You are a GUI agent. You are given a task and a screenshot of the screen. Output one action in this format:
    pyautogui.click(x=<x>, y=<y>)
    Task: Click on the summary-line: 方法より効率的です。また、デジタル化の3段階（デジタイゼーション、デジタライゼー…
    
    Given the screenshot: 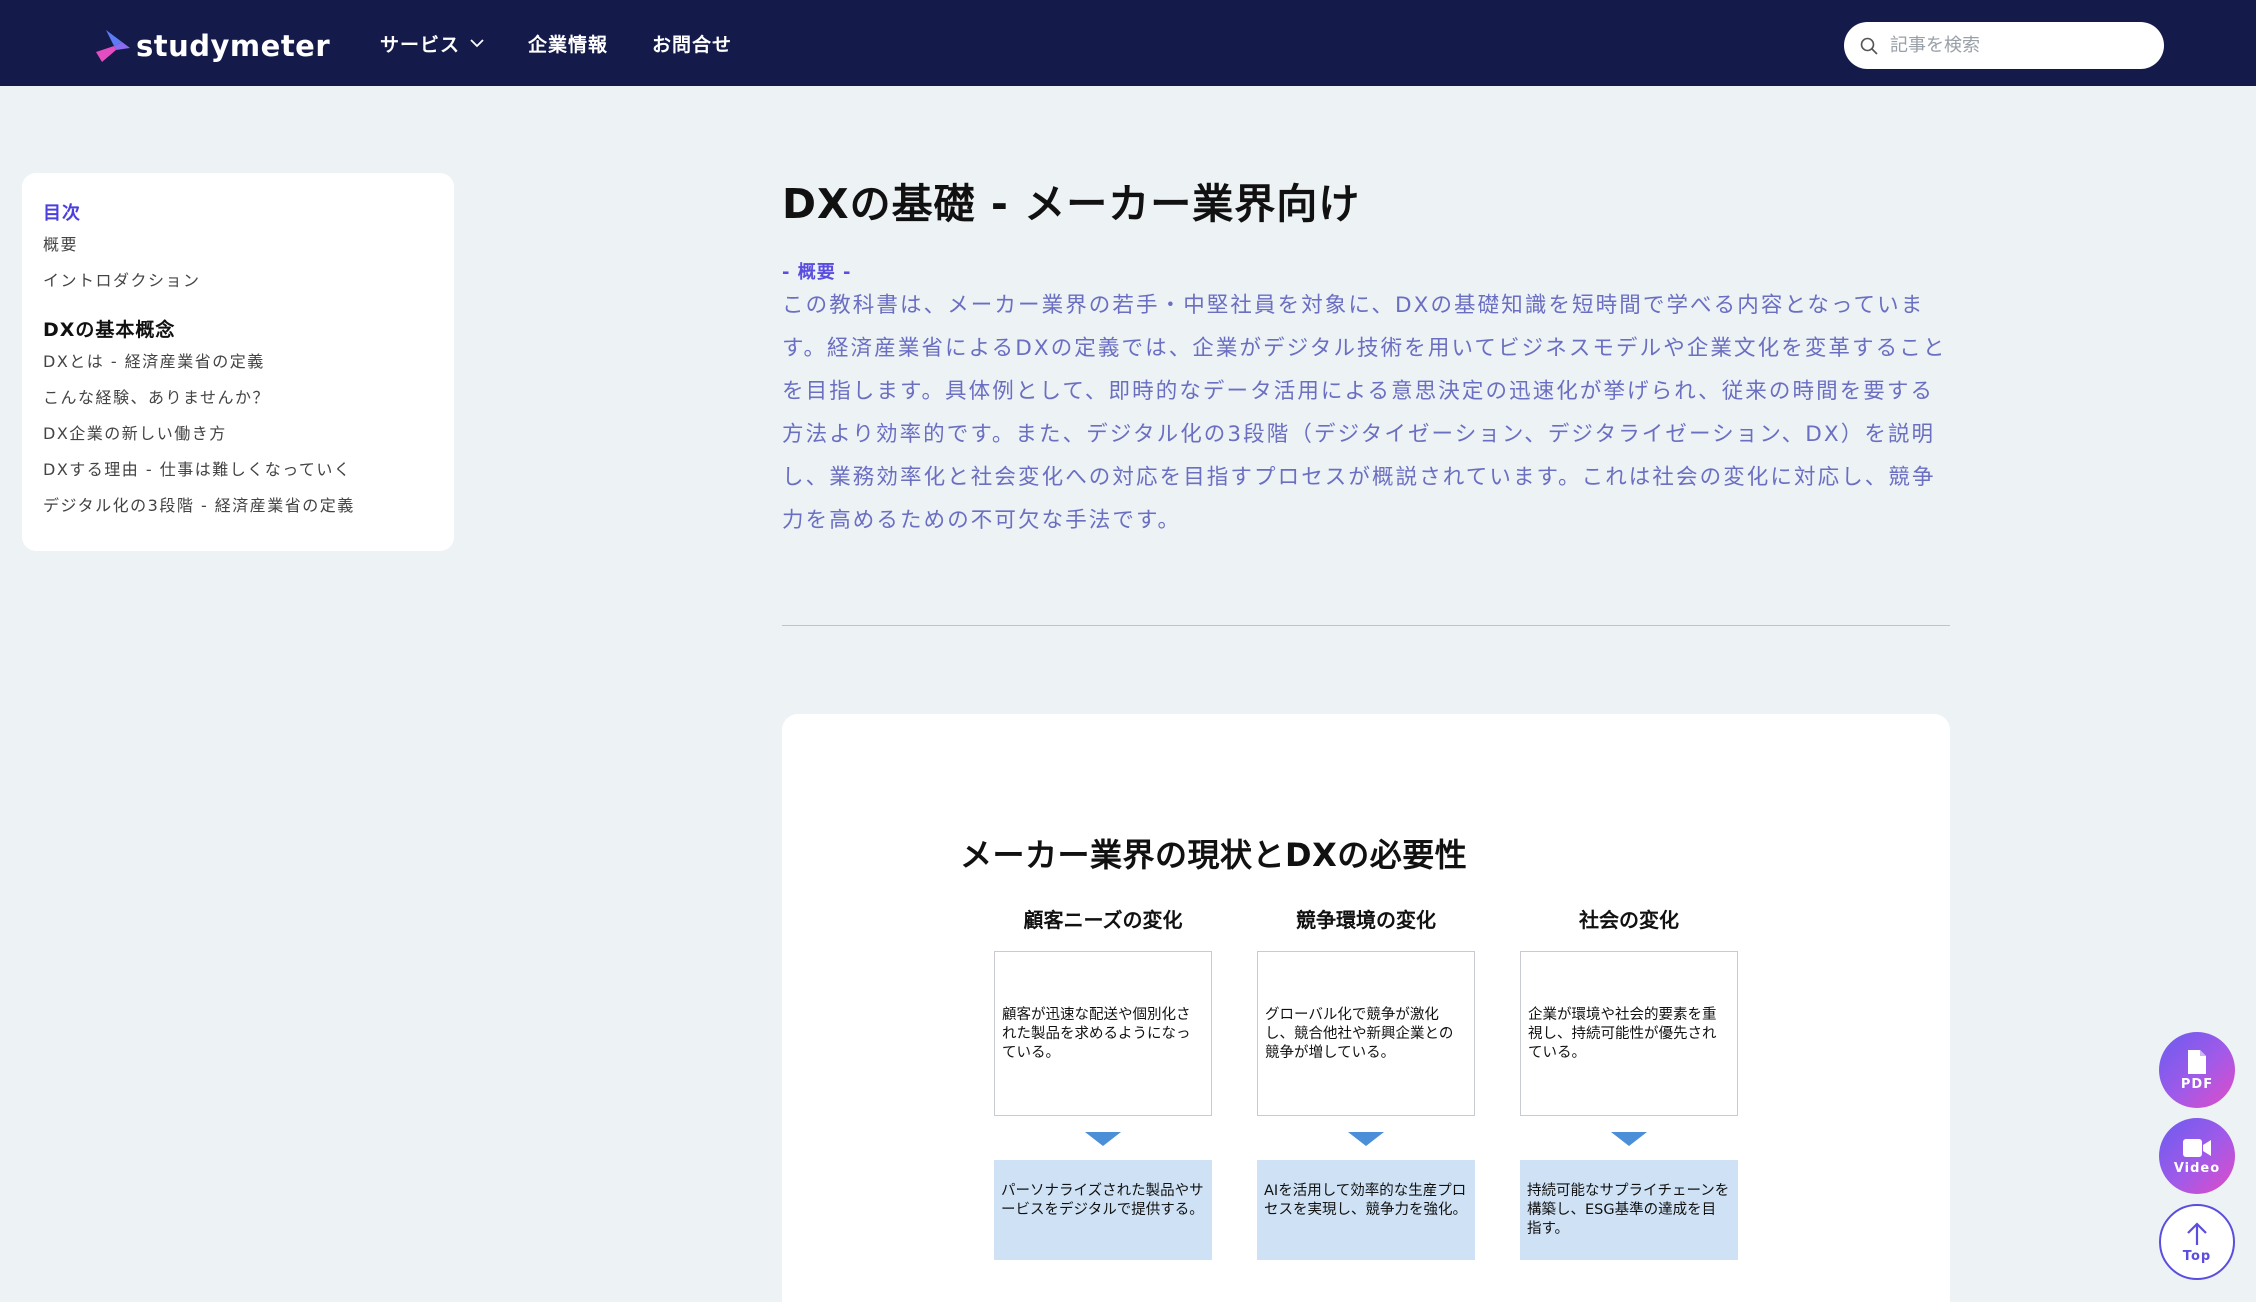 What is the action you would take?
    pyautogui.click(x=1359, y=434)
    